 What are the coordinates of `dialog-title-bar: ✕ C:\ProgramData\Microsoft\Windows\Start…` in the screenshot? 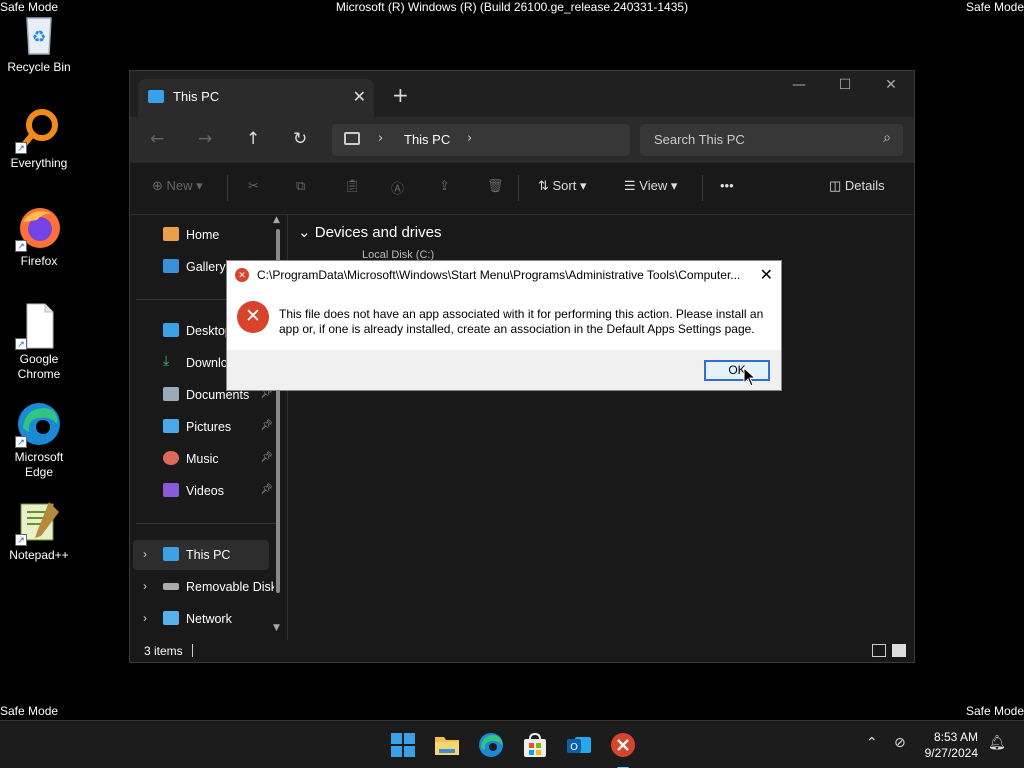 It's located at (504, 275).